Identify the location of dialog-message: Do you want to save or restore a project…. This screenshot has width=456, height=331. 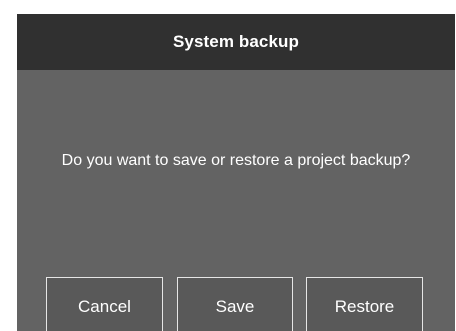
(236, 160).